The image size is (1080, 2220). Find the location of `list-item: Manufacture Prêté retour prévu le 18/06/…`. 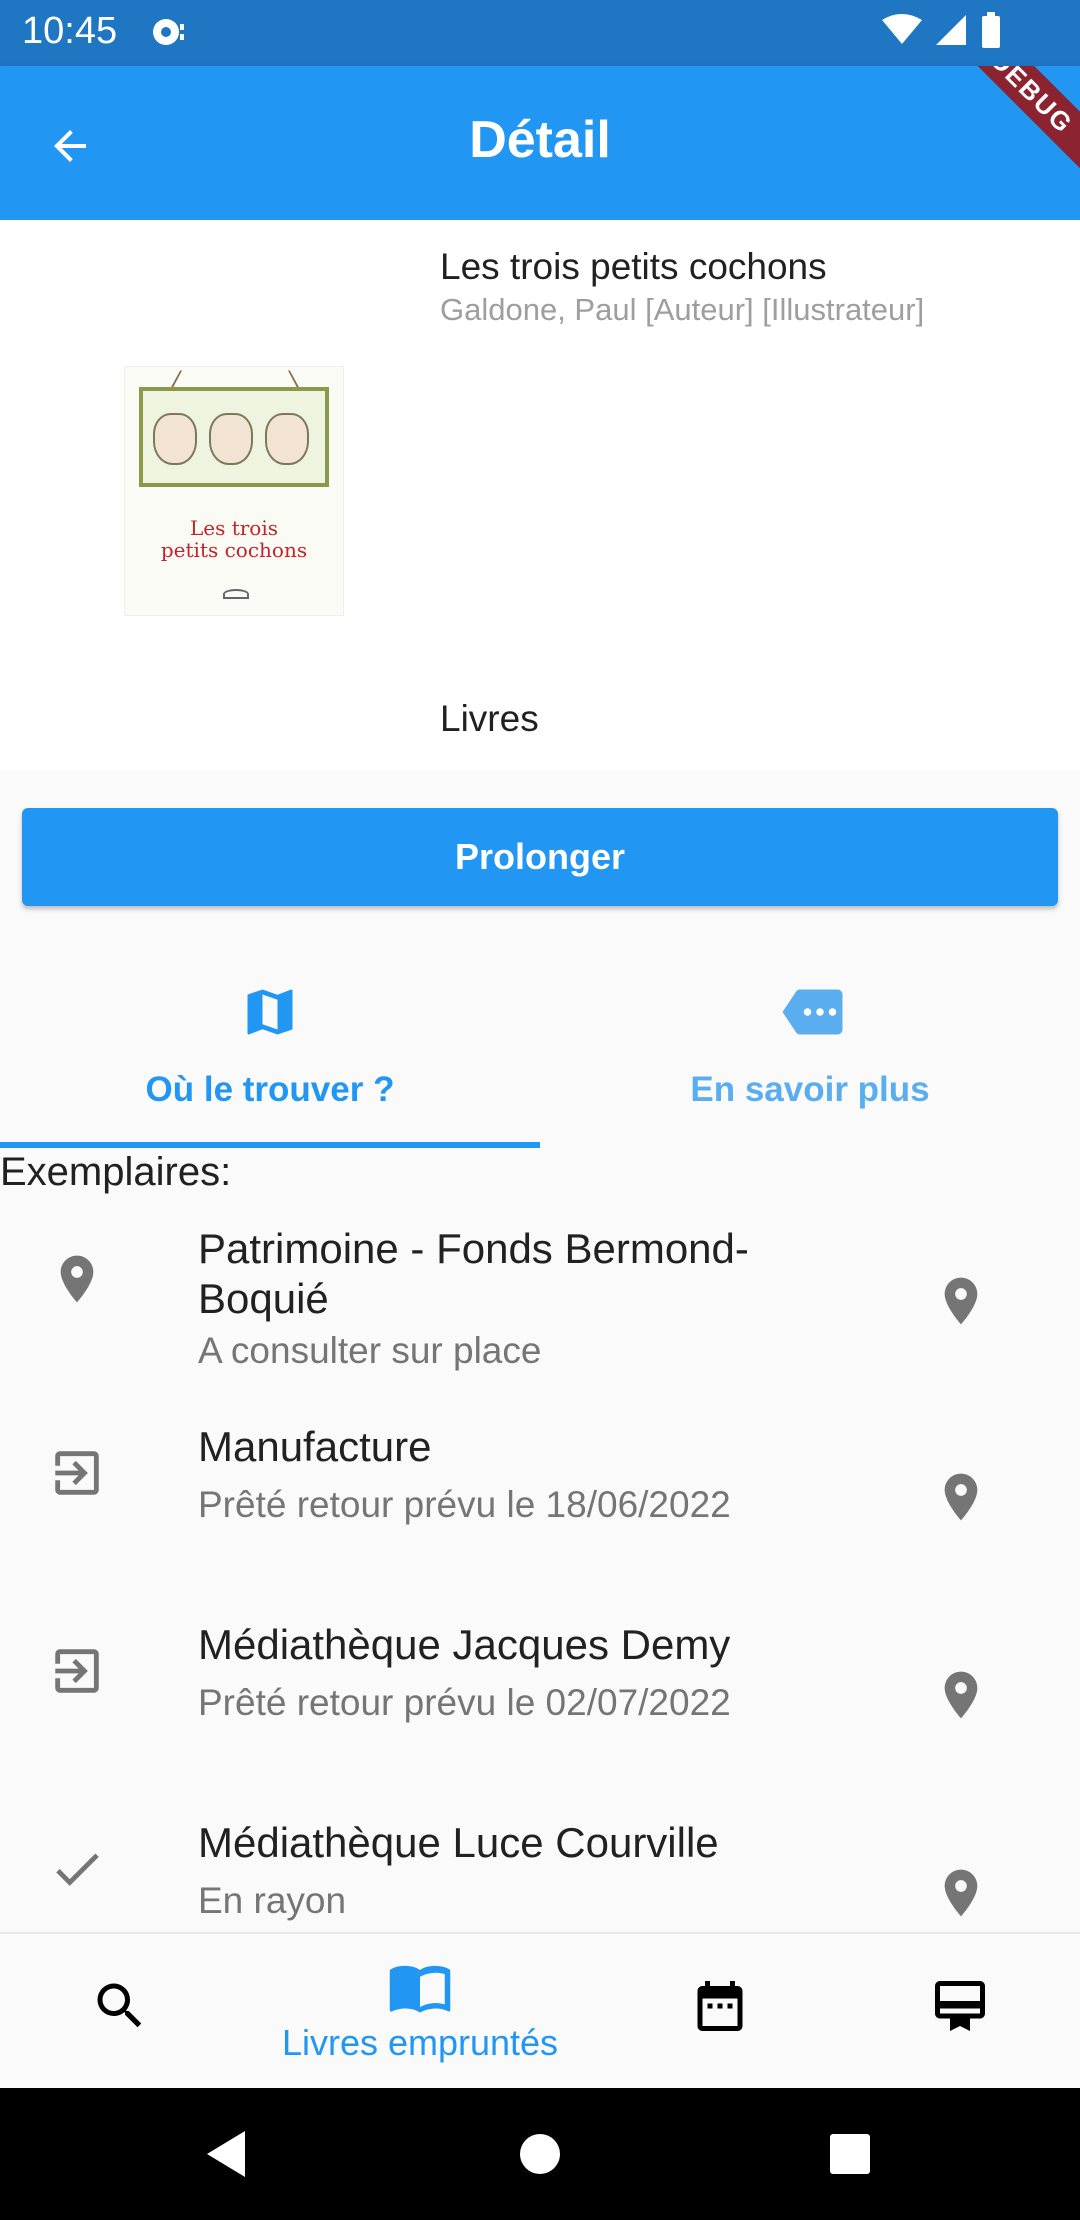

list-item: Manufacture Prêté retour prévu le 18/06/… is located at coordinates (540, 1497).